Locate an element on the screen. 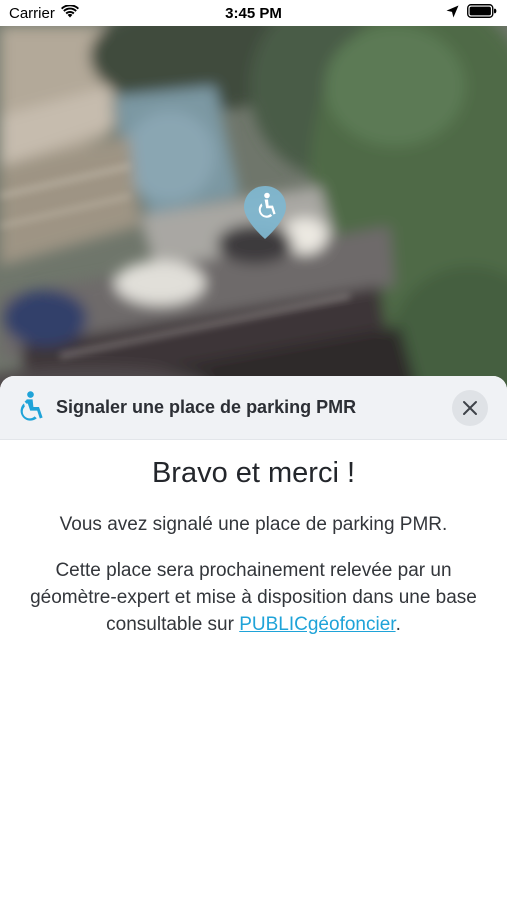  close-button is located at coordinates (470, 408).